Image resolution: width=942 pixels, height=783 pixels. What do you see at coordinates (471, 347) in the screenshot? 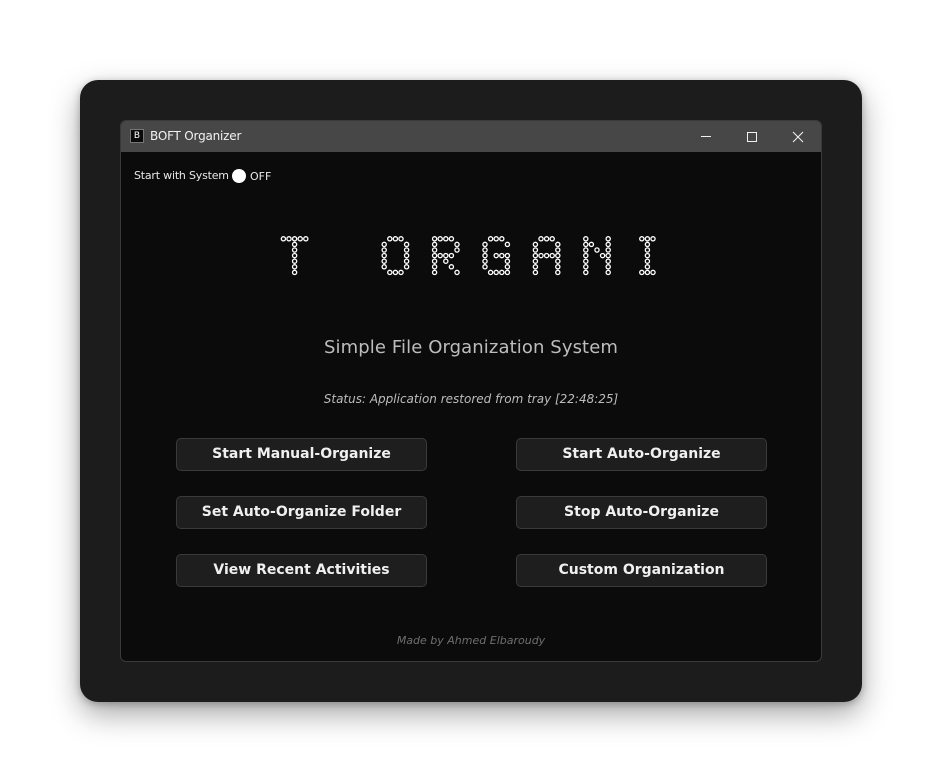
I see `app-subtitle: Simple File Organization System` at bounding box center [471, 347].